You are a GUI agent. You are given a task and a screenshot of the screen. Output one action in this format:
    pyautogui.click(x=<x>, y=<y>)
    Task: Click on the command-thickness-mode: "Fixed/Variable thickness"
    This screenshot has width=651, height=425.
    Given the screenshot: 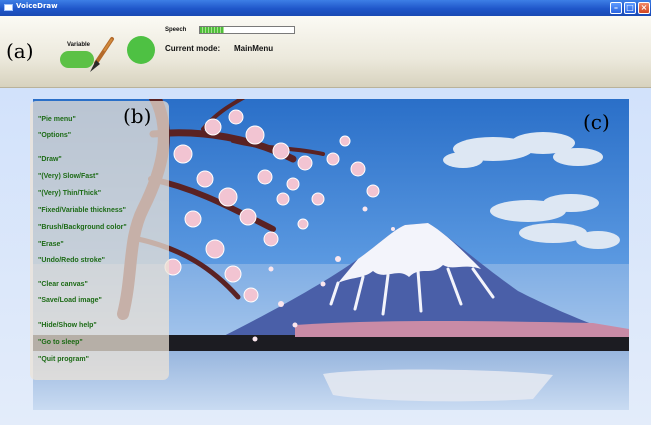 What is the action you would take?
    pyautogui.click(x=82, y=210)
    